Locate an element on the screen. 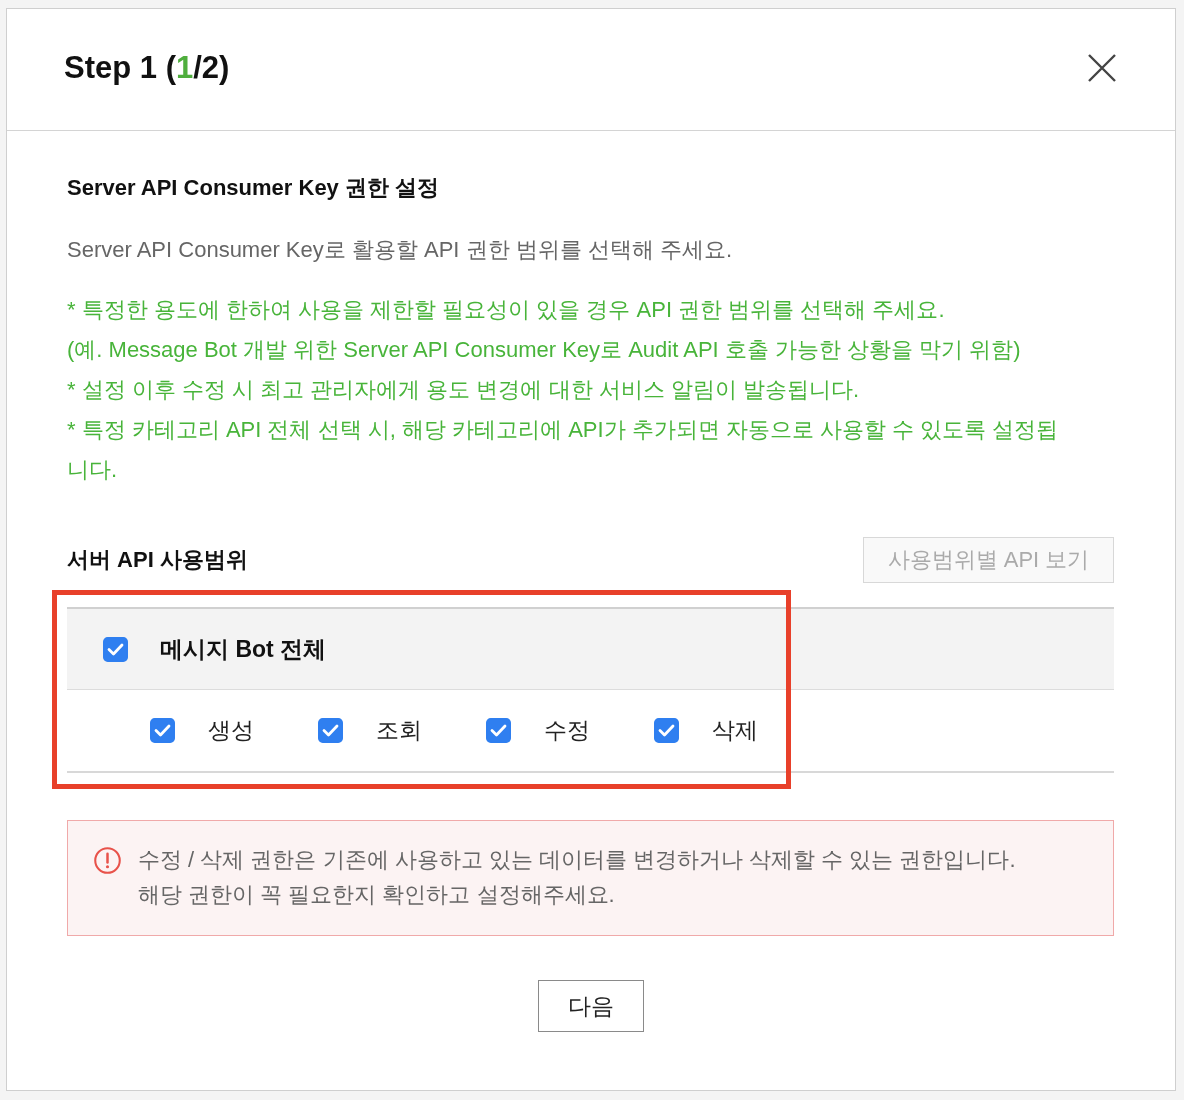 This screenshot has height=1100, width=1184. close-button is located at coordinates (1102, 67).